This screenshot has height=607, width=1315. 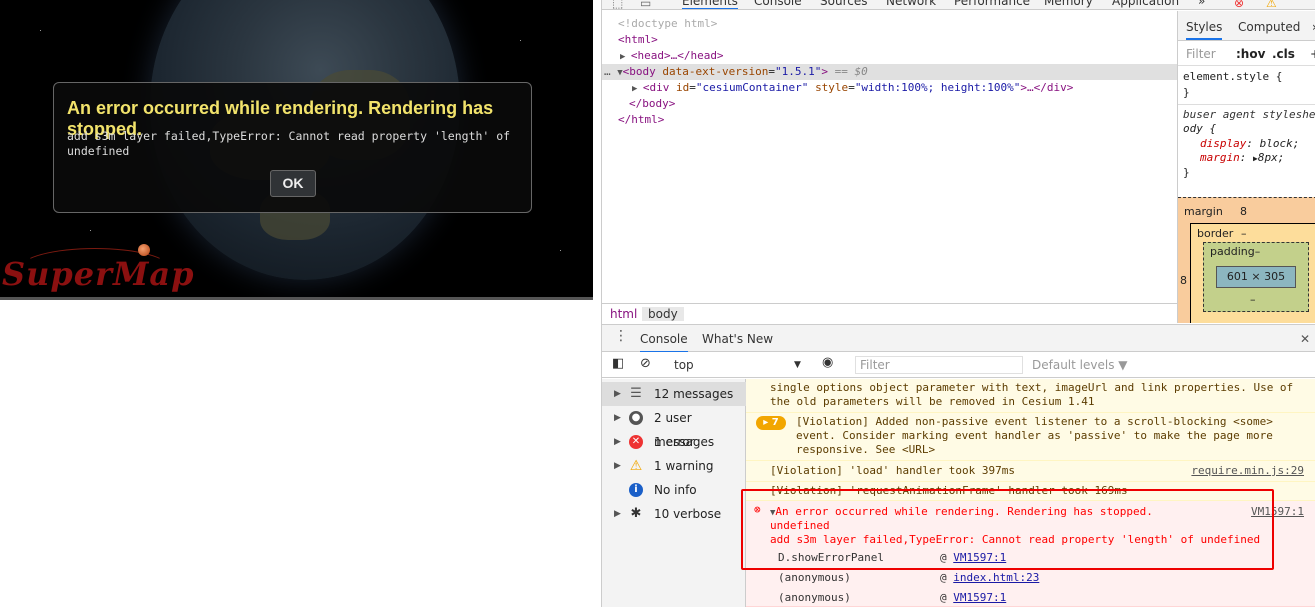 What do you see at coordinates (889, 72) in the screenshot?
I see `body-node-row: … ▼<body data-ext-version="1.5.1"> == $0` at bounding box center [889, 72].